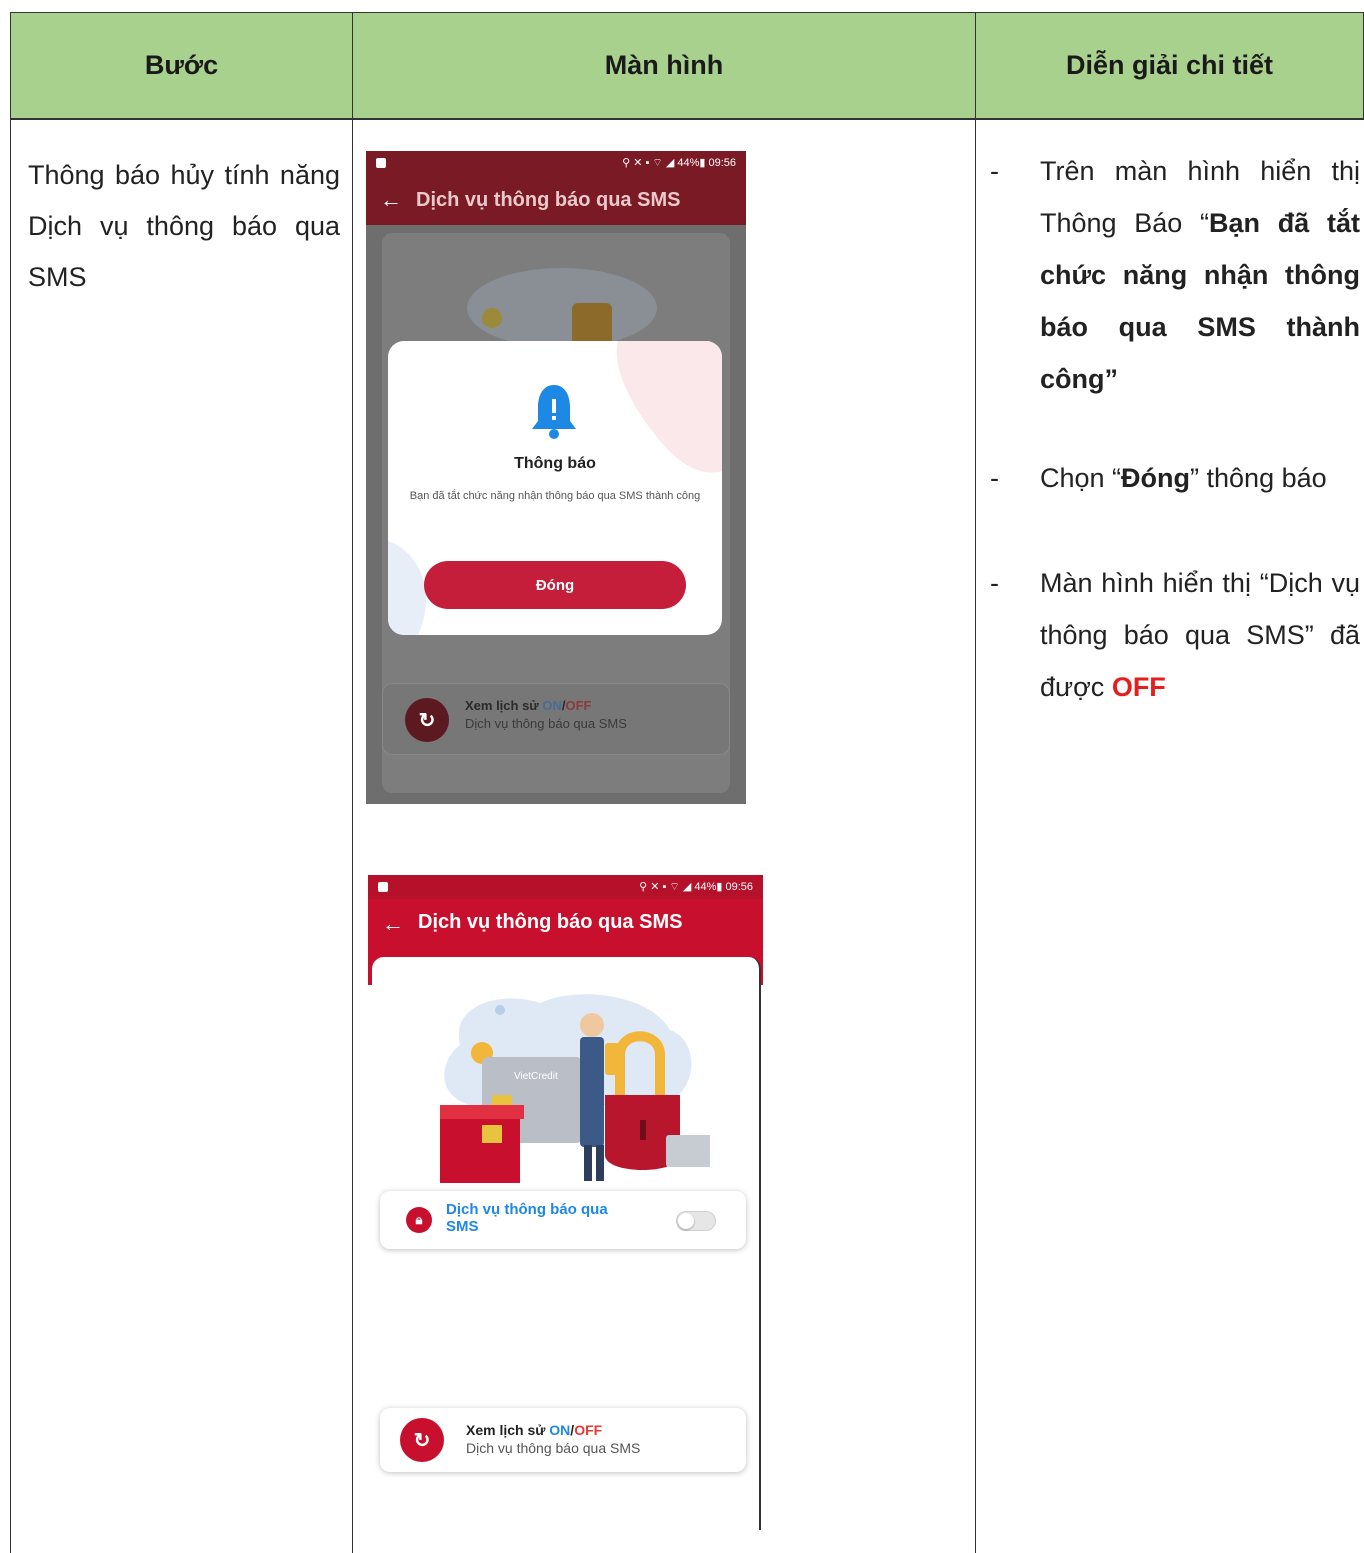 Image resolution: width=1364 pixels, height=1553 pixels. I want to click on close-button: Đóng, so click(555, 585).